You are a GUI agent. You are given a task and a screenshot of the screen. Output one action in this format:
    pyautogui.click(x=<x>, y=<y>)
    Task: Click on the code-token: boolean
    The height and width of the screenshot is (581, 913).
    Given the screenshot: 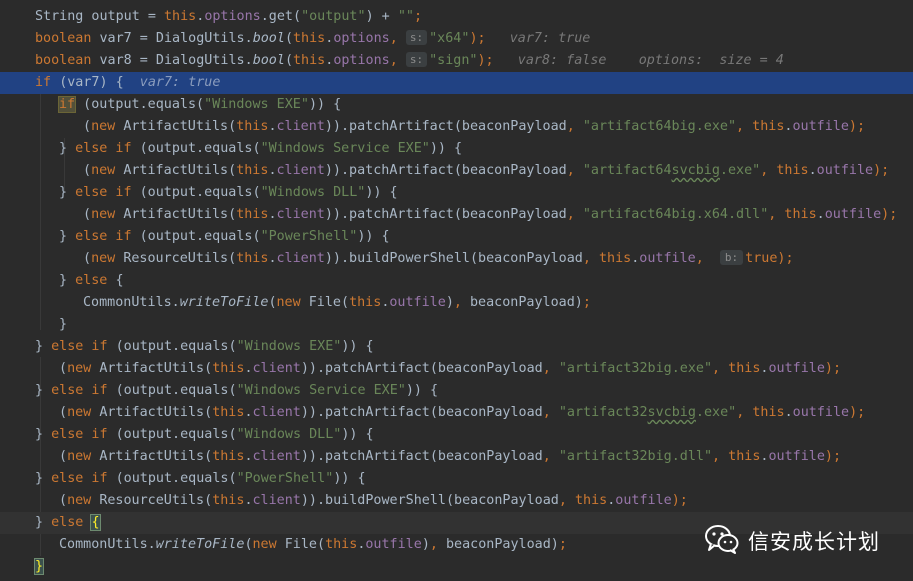 What is the action you would take?
    pyautogui.click(x=67, y=60)
    